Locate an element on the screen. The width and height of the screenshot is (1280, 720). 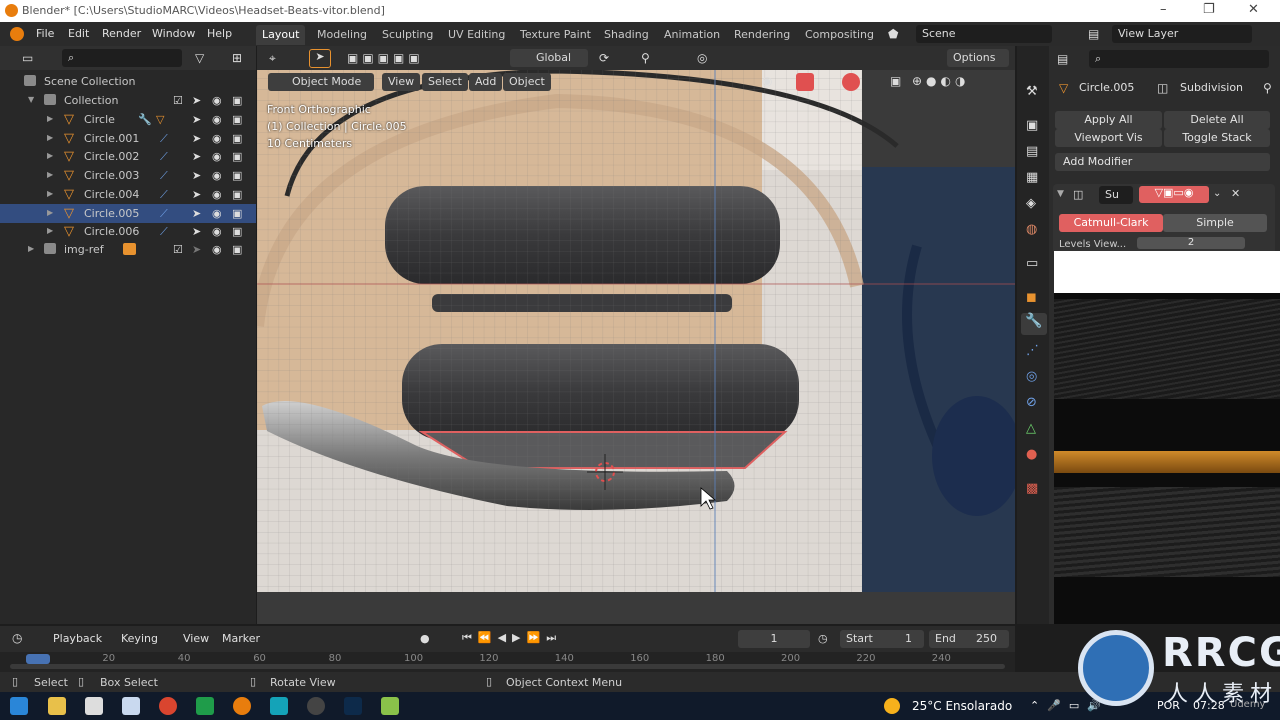
outliner-object-row: ▶ ▽ Circle.004 ⟋ ➤ ◉ ▣ is located at coordinates (128, 194).